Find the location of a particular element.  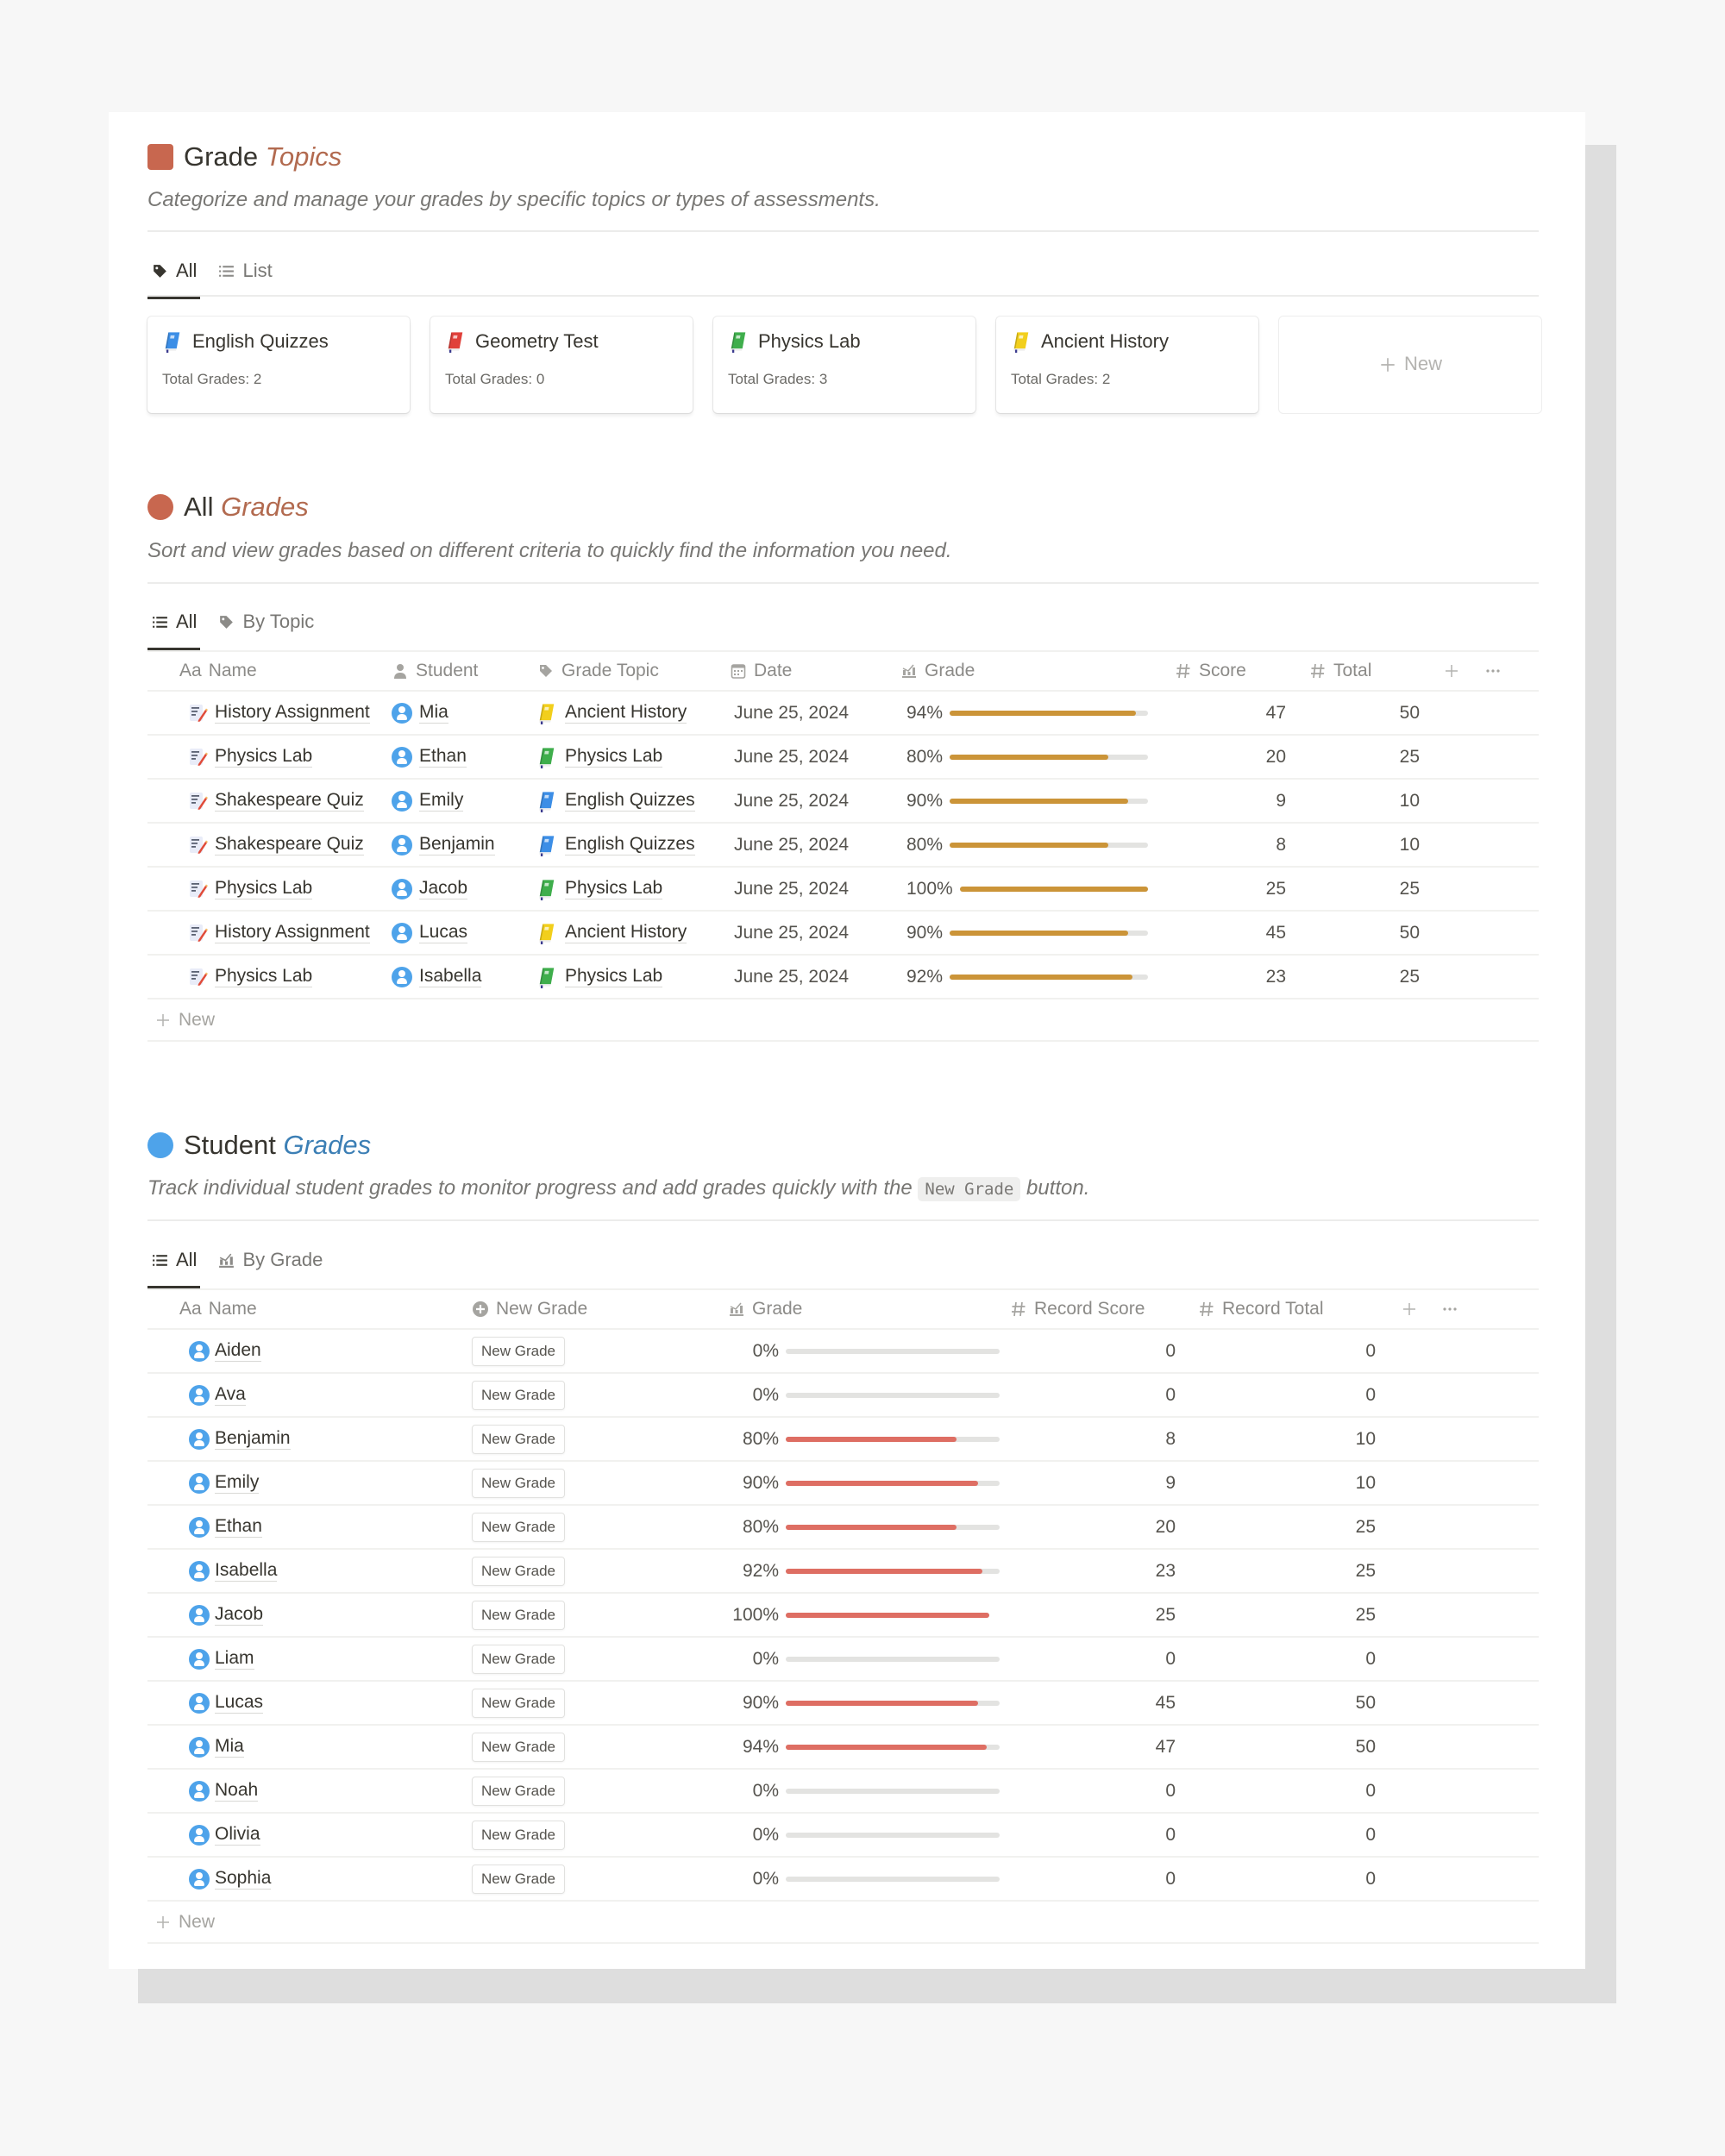

table-row: Emily New Grade 90% 9 10 is located at coordinates (843, 1484).